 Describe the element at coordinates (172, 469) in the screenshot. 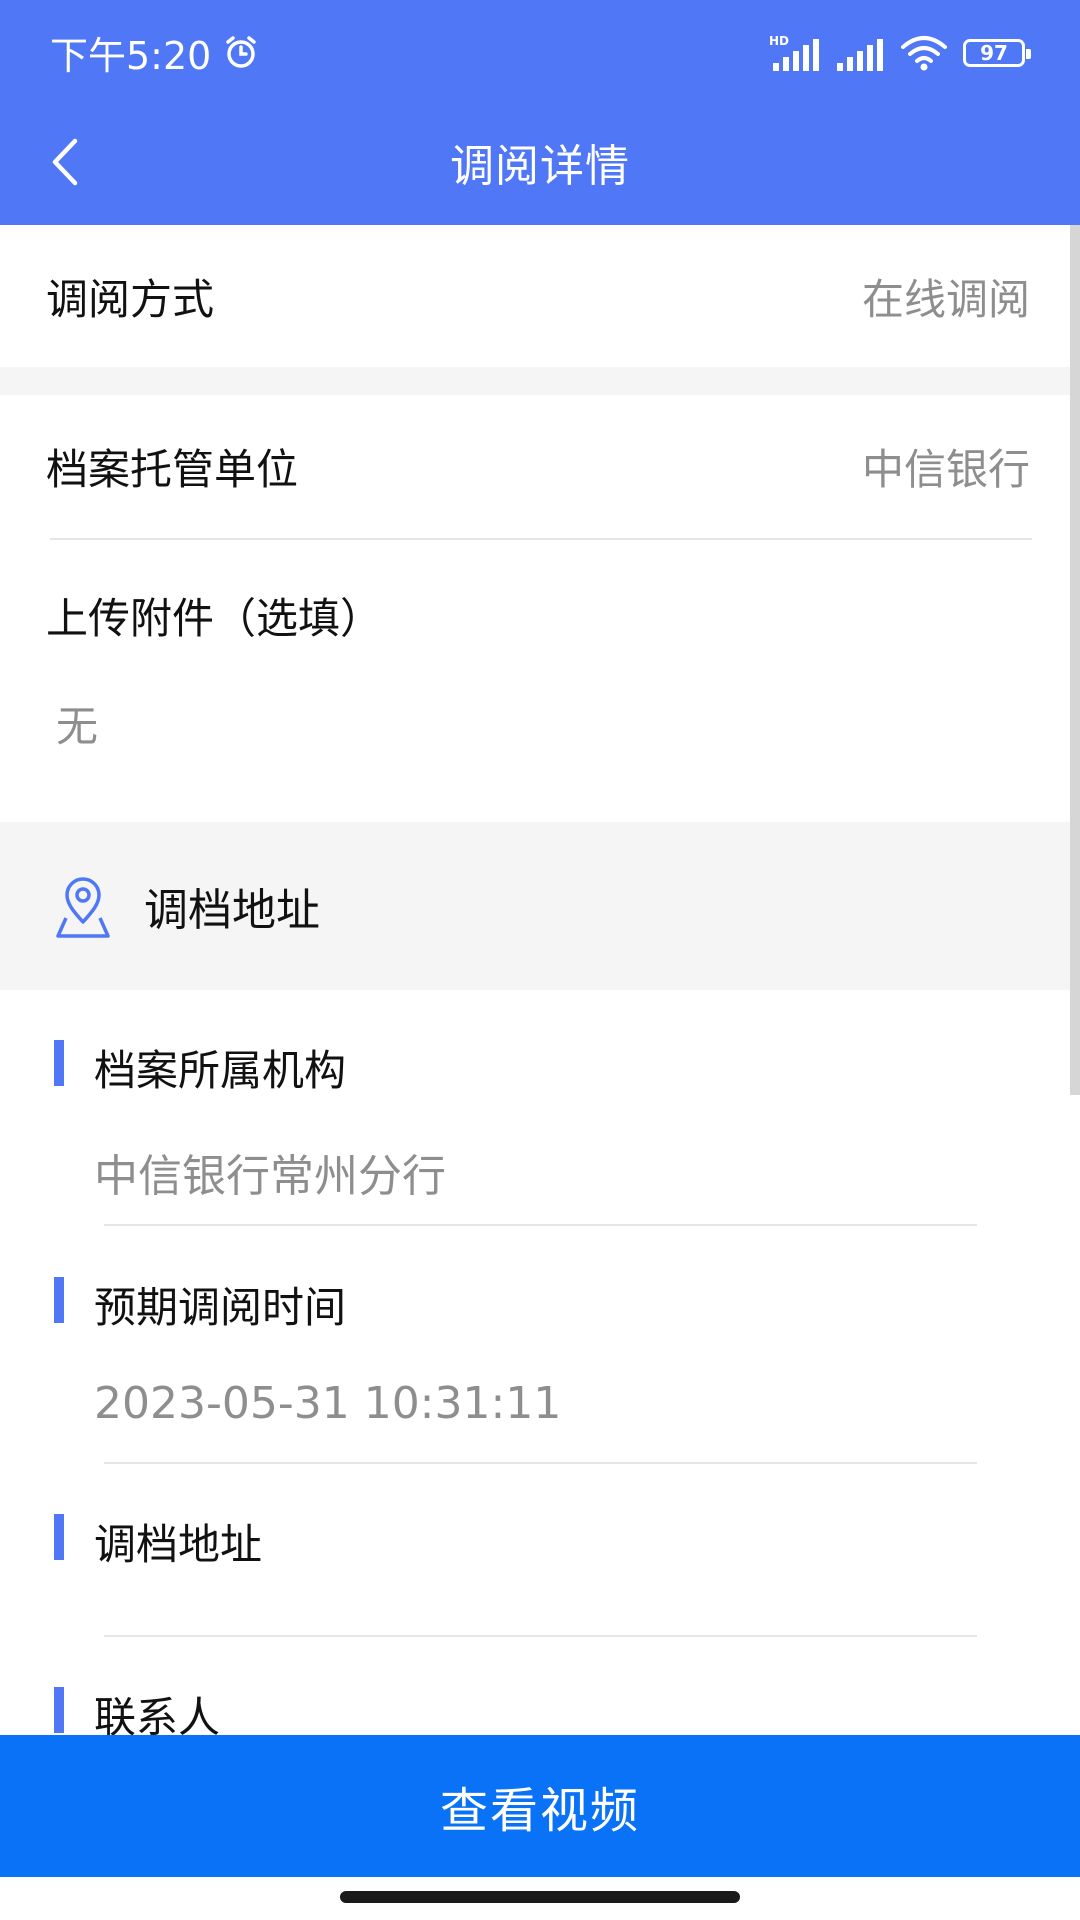

I see `custodian-label: 档案托管单位` at that location.